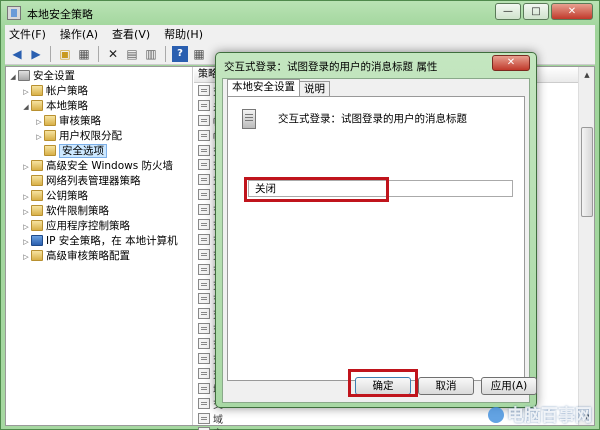 The height and width of the screenshot is (430, 600). I want to click on watermark-logo-icon, so click(496, 415).